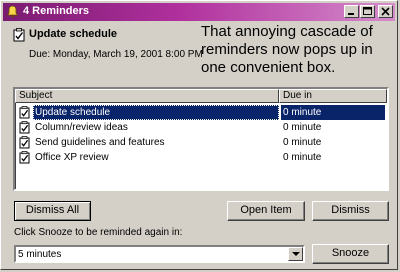  What do you see at coordinates (159, 254) in the screenshot?
I see `snooze-duration-select: 5 minutes` at bounding box center [159, 254].